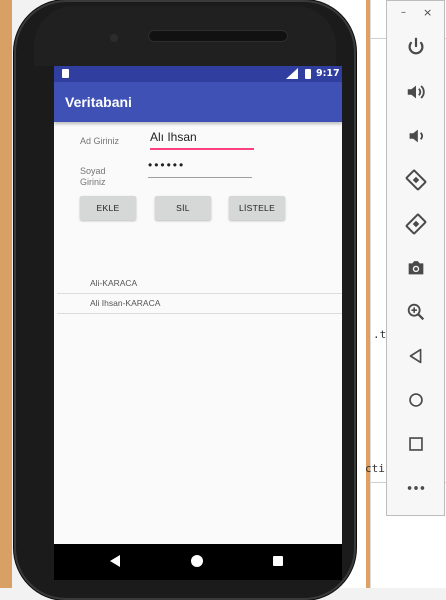 This screenshot has width=446, height=600. Describe the element at coordinates (415, 14) in the screenshot. I see `emulator-window-controls: – ×` at that location.